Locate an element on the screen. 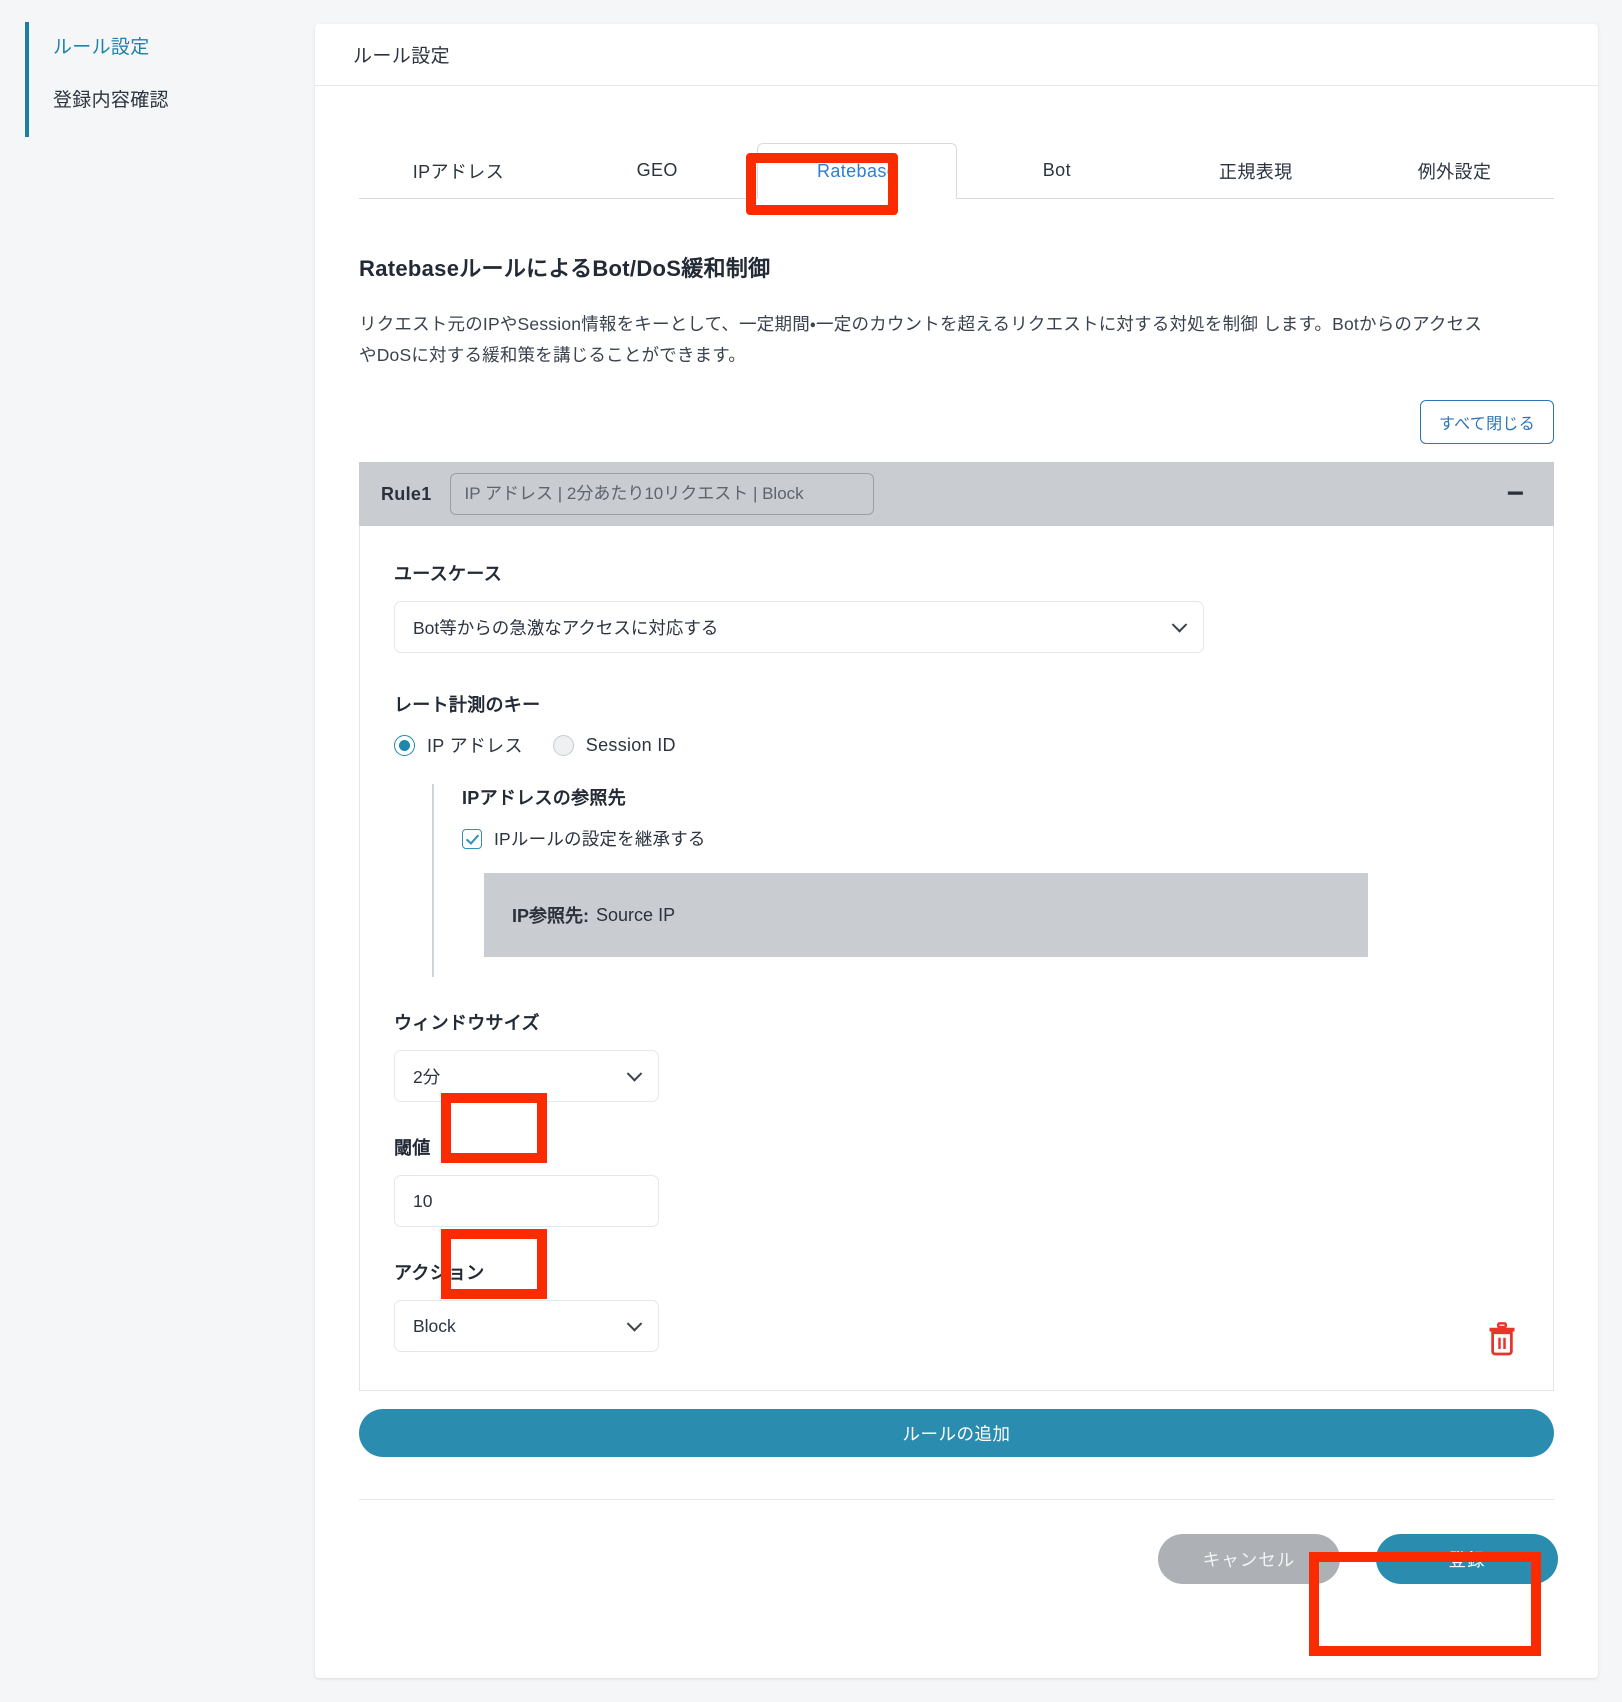 The image size is (1622, 1702). add-rule-button: ルールの追加 is located at coordinates (956, 1433).